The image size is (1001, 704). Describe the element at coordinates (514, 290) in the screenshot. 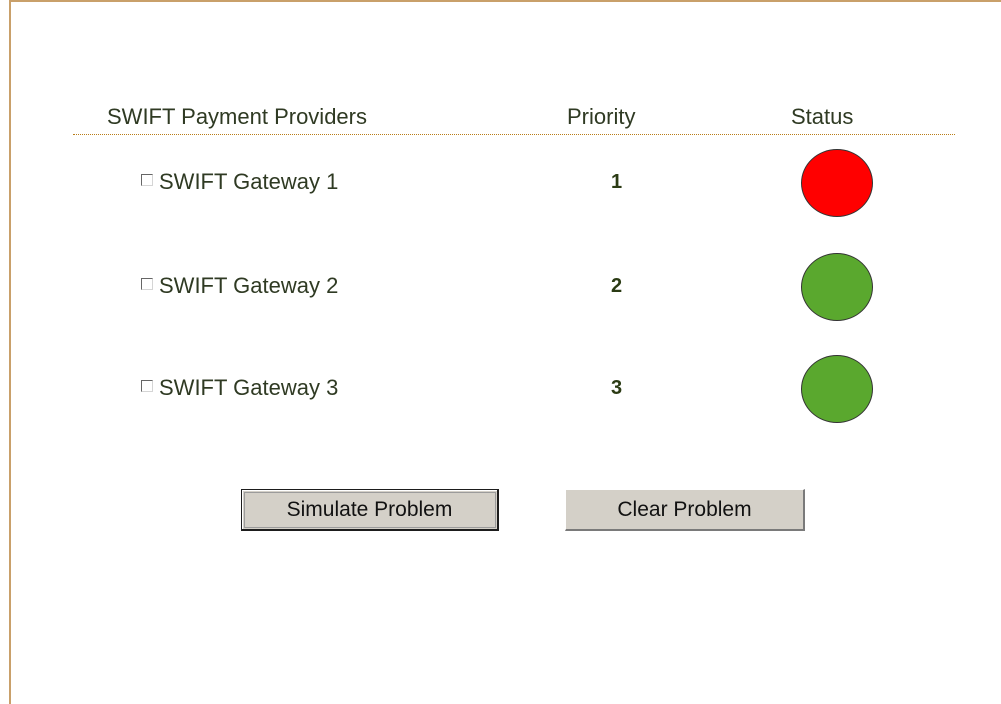

I see `provider-row-gateway-2: SWIFT Gateway 2 2` at that location.